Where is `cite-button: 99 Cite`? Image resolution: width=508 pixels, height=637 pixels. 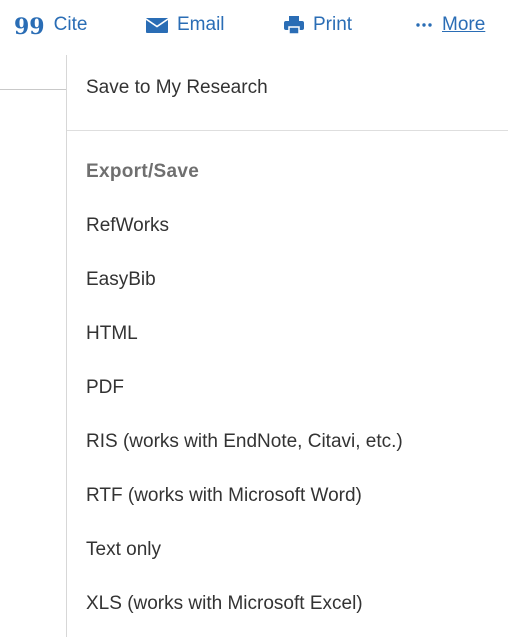
cite-button: 99 Cite is located at coordinates (50, 25).